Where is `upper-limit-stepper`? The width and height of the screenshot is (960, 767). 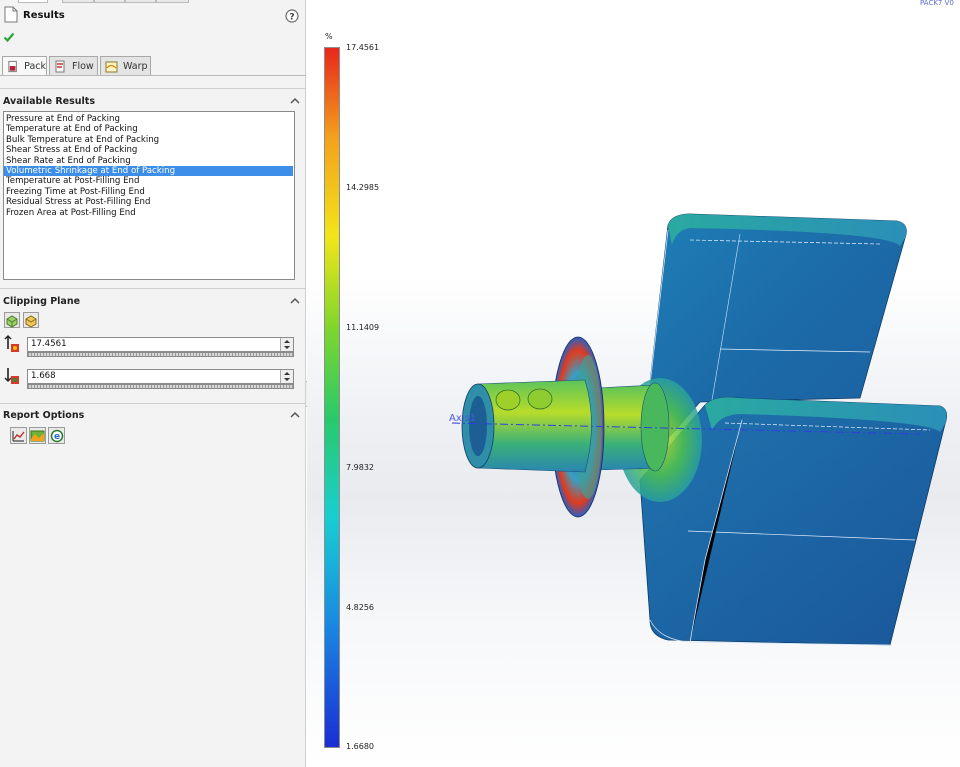 upper-limit-stepper is located at coordinates (286, 344).